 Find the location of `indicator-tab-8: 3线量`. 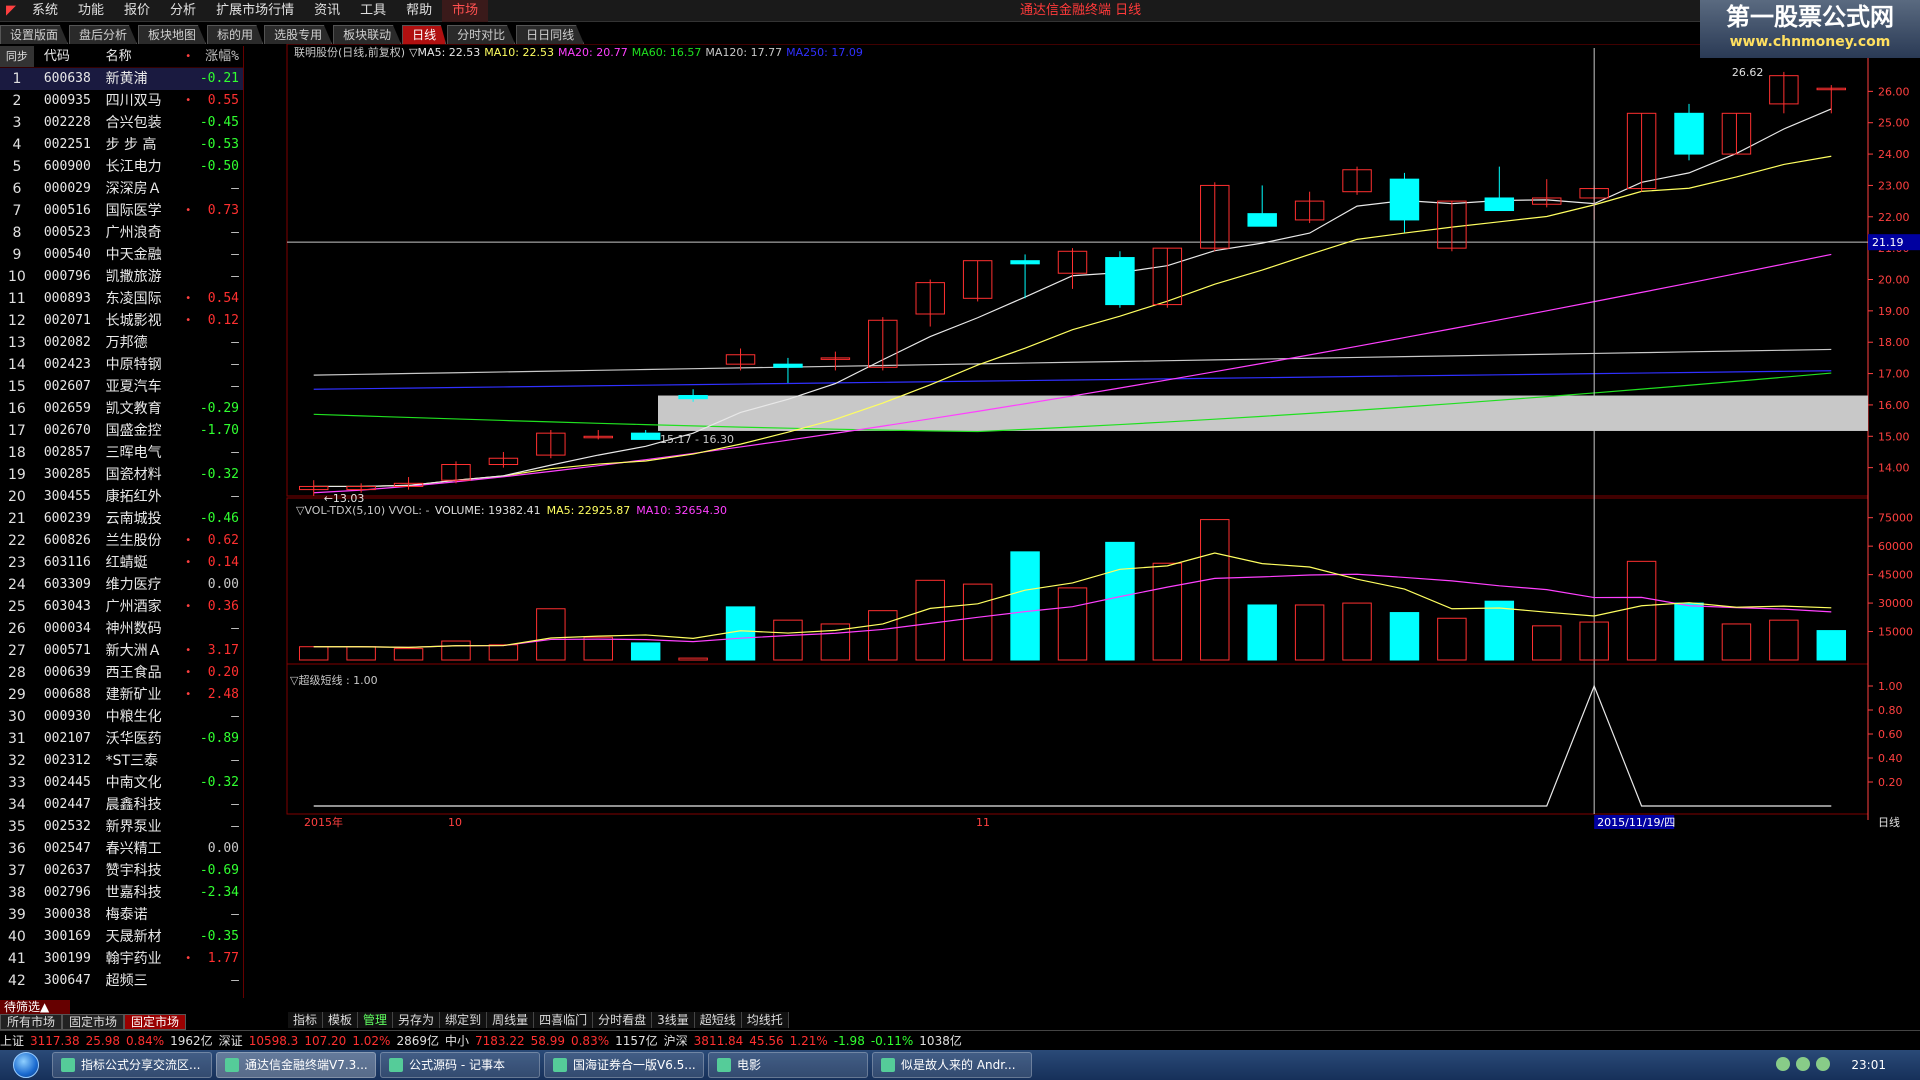

indicator-tab-8: 3线量 is located at coordinates (673, 1020).